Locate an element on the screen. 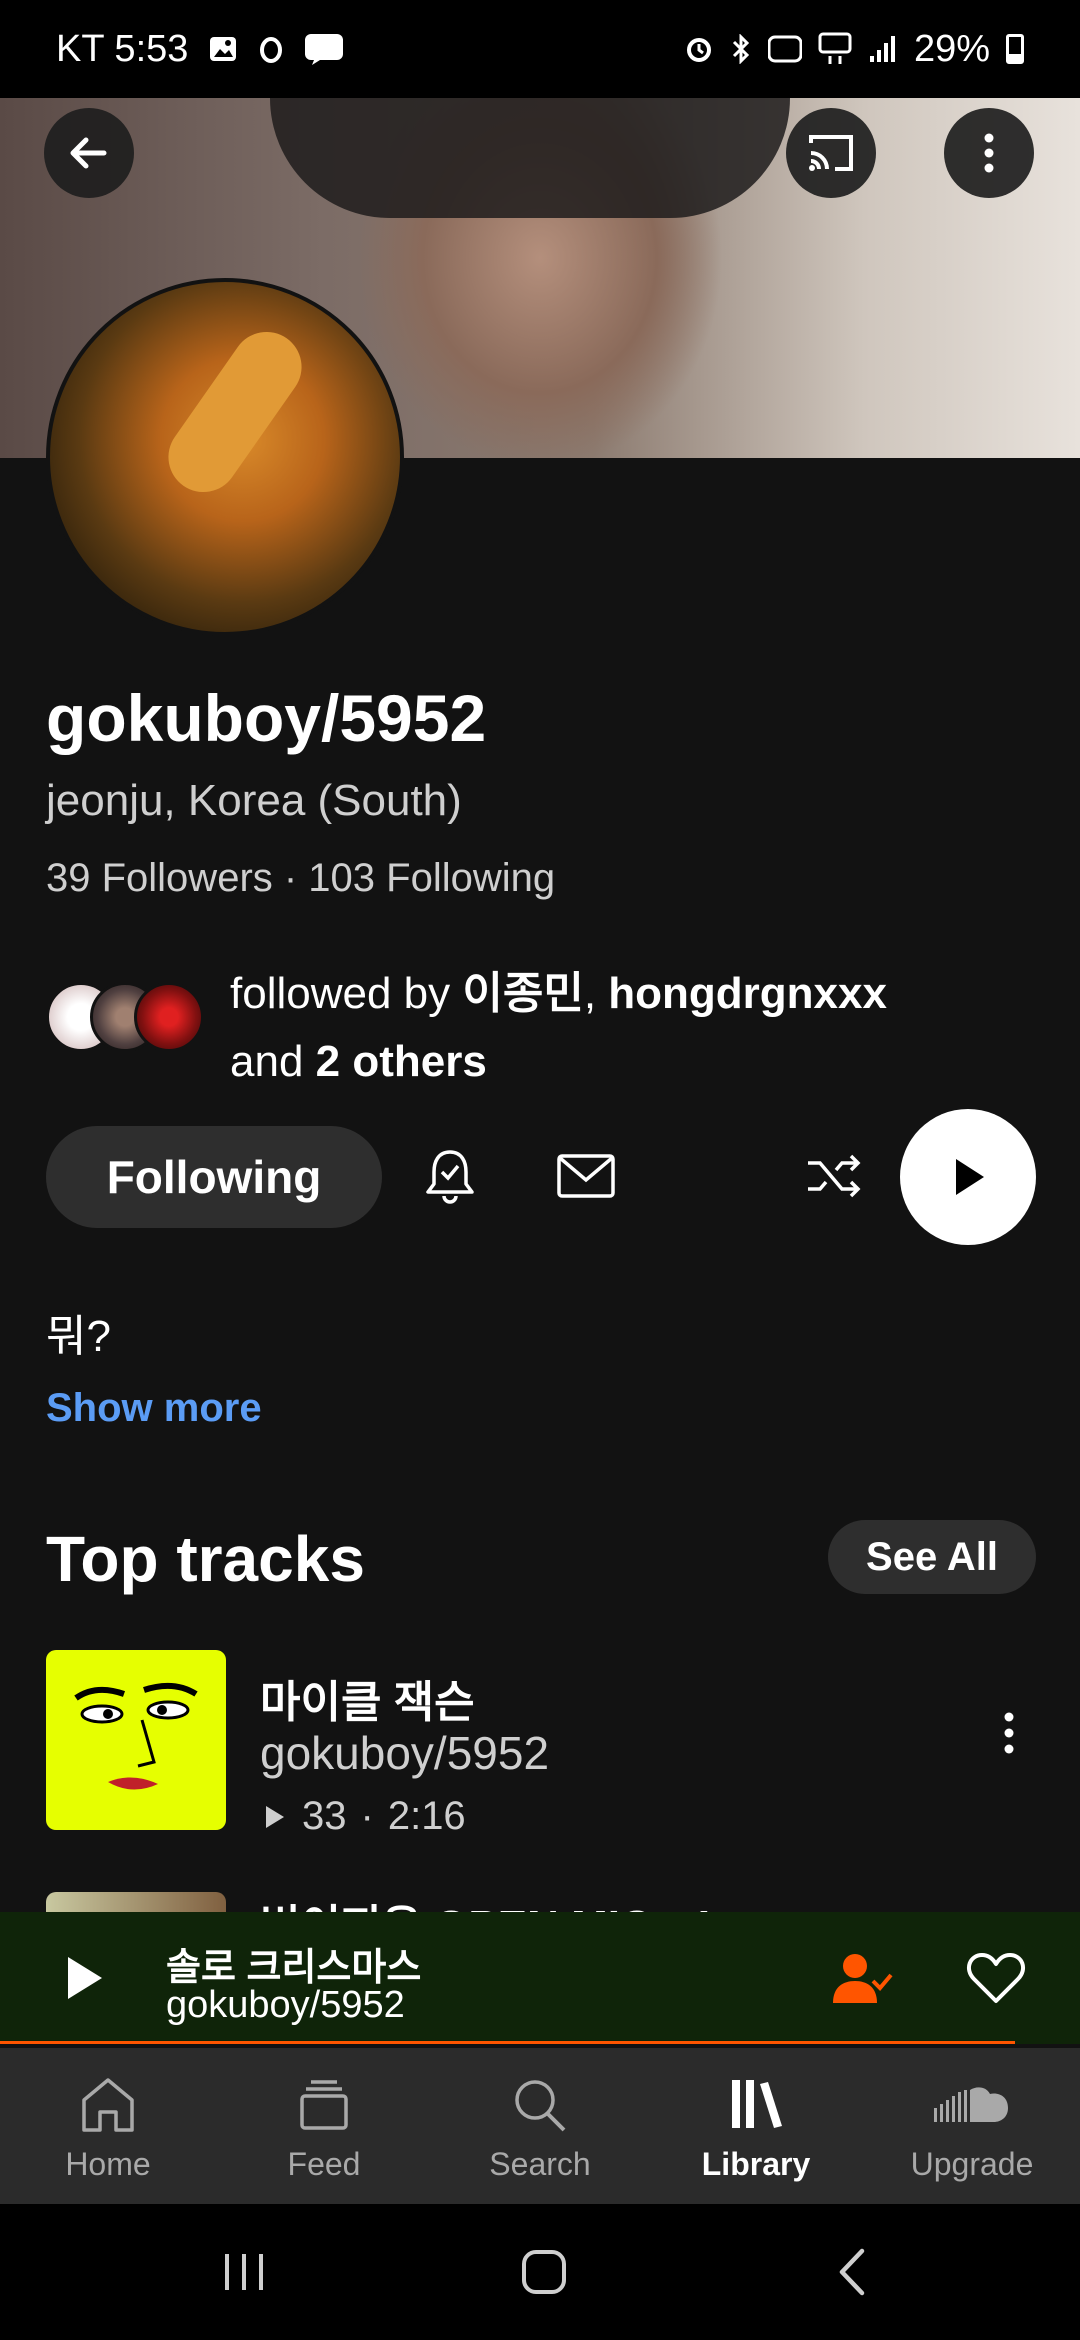 The image size is (1080, 2340). webtoon-icon is located at coordinates (324, 49).